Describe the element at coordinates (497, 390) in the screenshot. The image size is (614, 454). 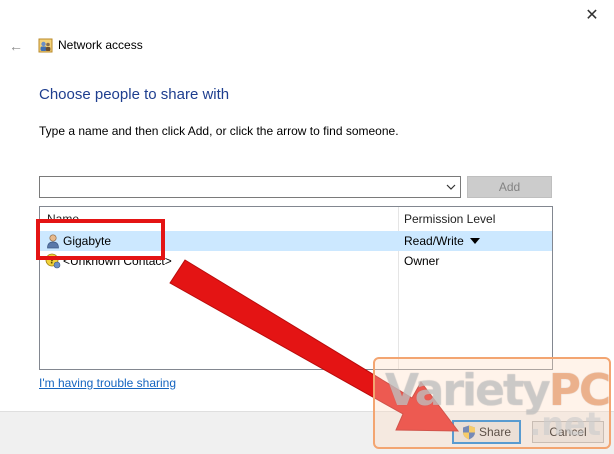
I see `watermark-text: VarietyPC` at that location.